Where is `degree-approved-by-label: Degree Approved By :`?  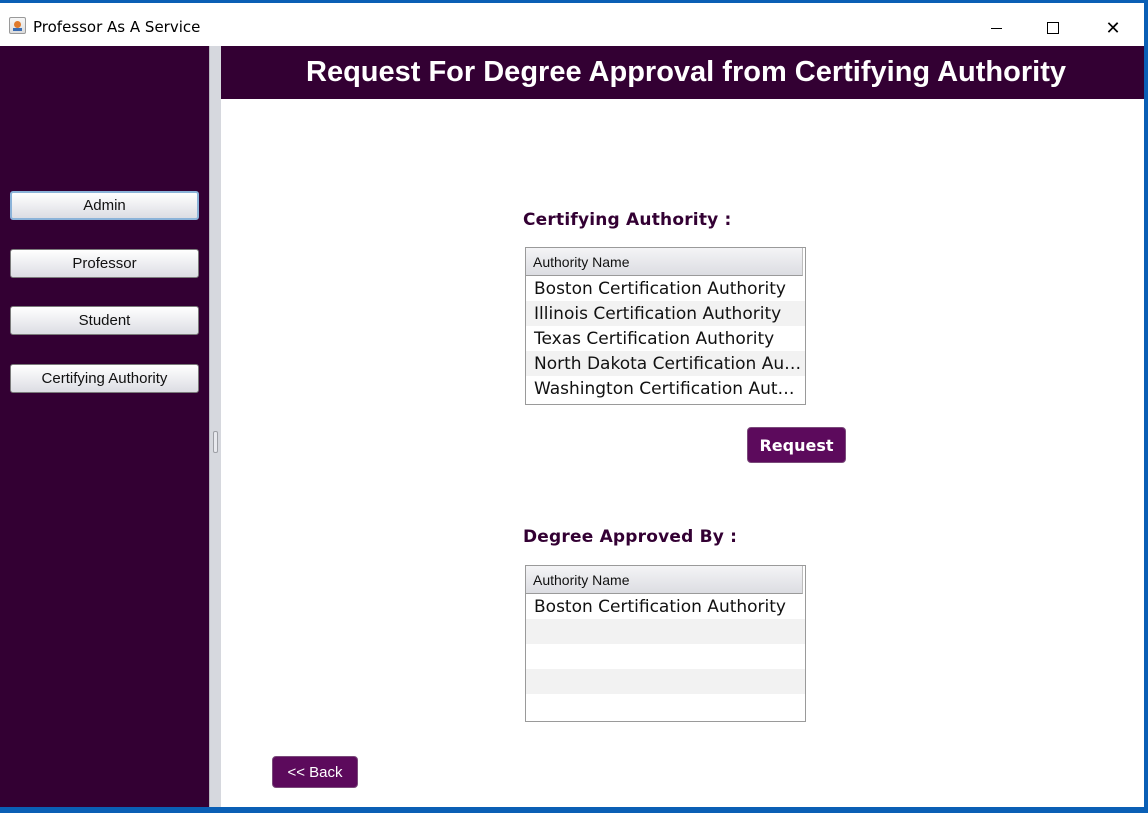
degree-approved-by-label: Degree Approved By : is located at coordinates (630, 537).